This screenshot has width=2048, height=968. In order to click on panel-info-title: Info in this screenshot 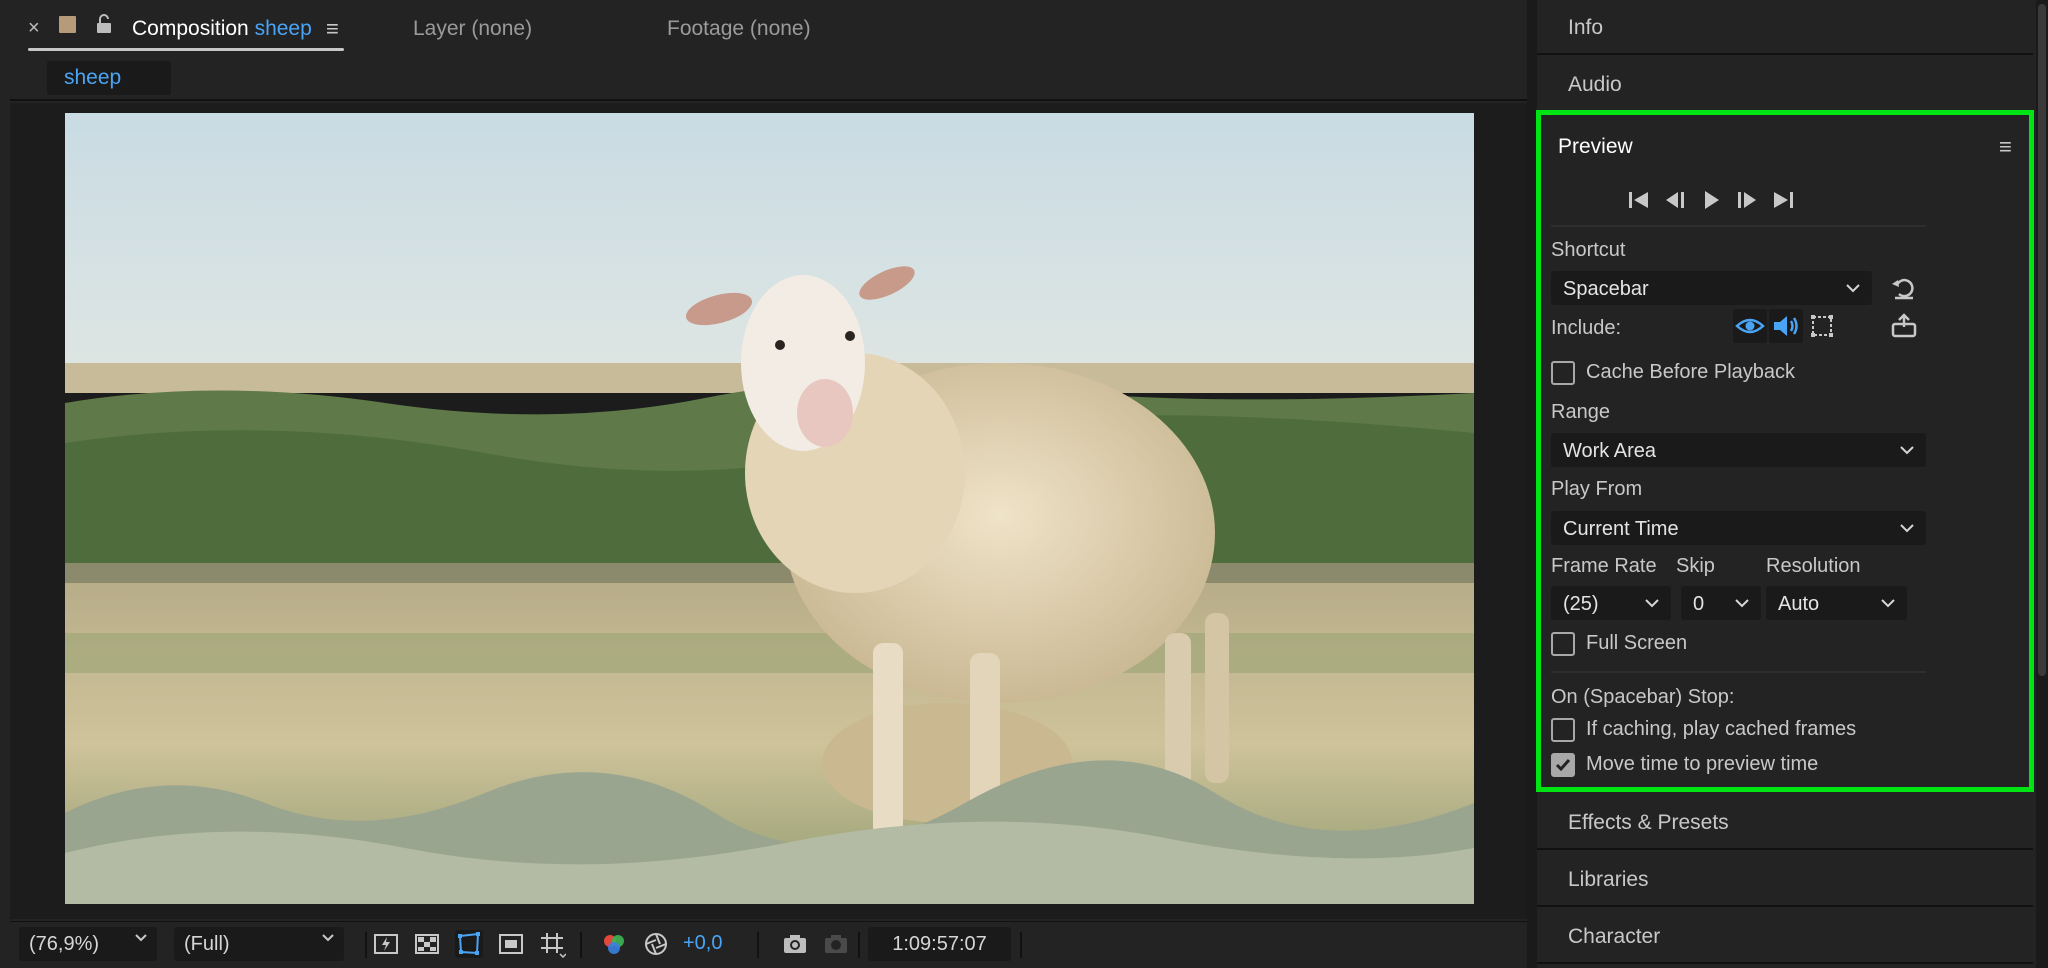, I will do `click(1586, 27)`.